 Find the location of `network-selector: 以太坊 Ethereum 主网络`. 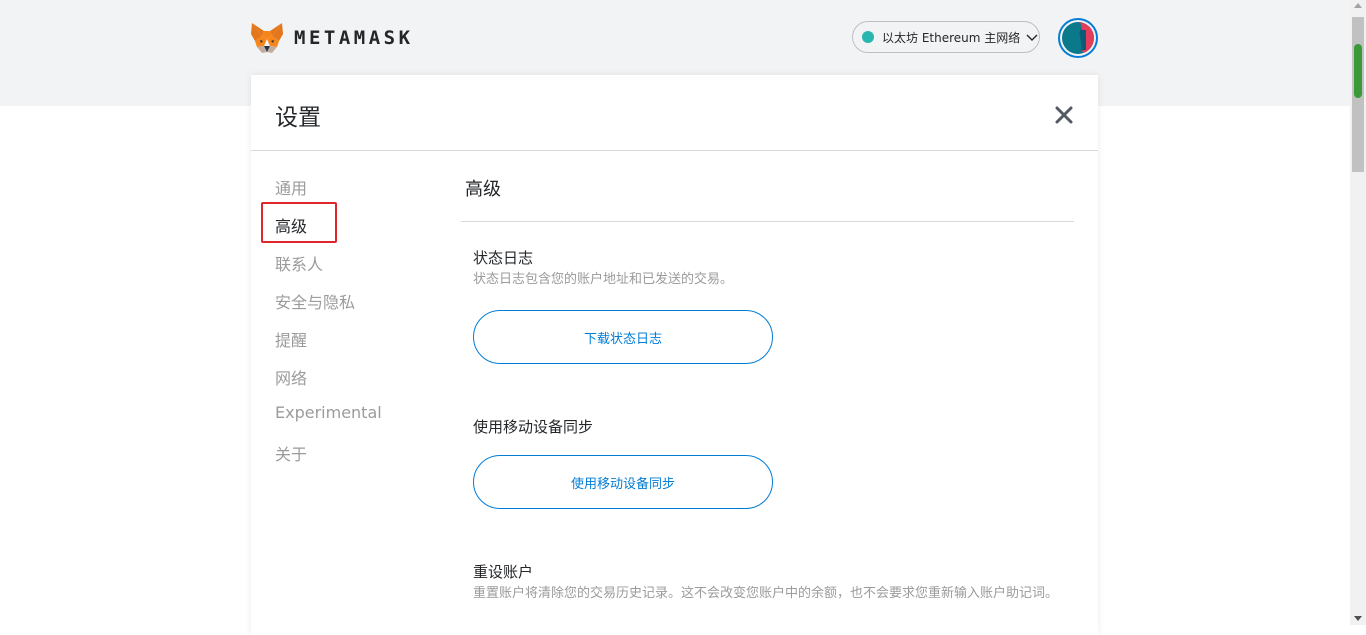

network-selector: 以太坊 Ethereum 主网络 is located at coordinates (946, 37).